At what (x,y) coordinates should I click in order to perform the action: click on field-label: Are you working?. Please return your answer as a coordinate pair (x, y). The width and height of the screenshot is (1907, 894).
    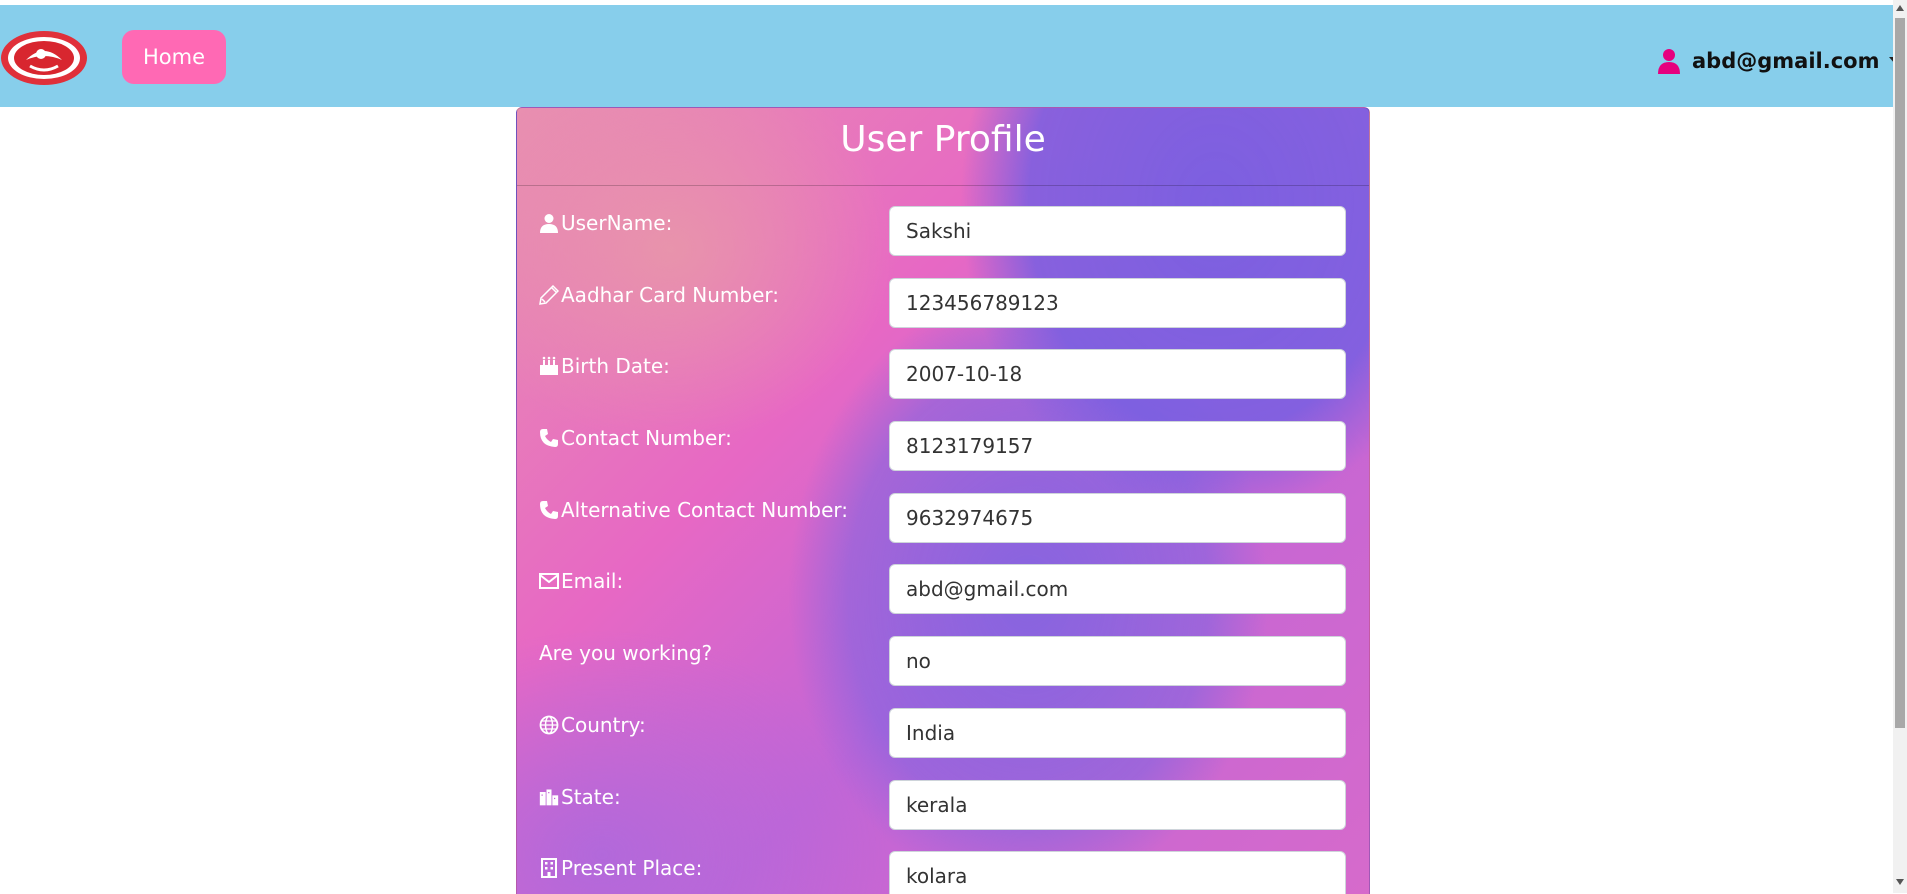
    Looking at the image, I should click on (626, 653).